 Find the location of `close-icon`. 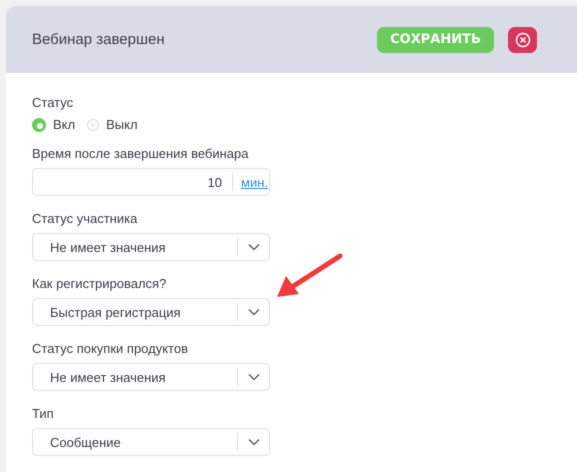

close-icon is located at coordinates (522, 40).